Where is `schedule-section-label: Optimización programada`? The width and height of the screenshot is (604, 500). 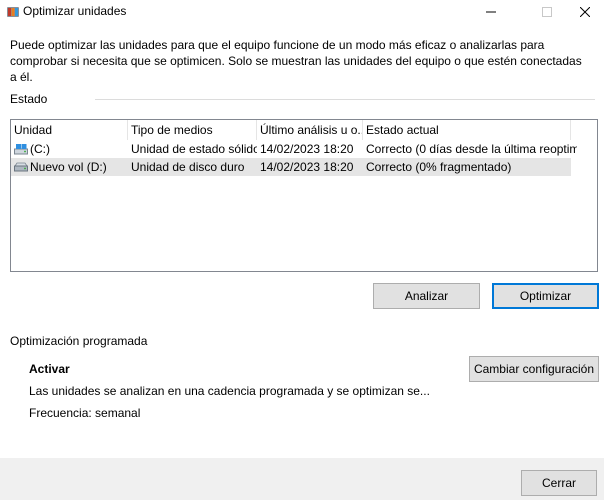 schedule-section-label: Optimización programada is located at coordinates (79, 341).